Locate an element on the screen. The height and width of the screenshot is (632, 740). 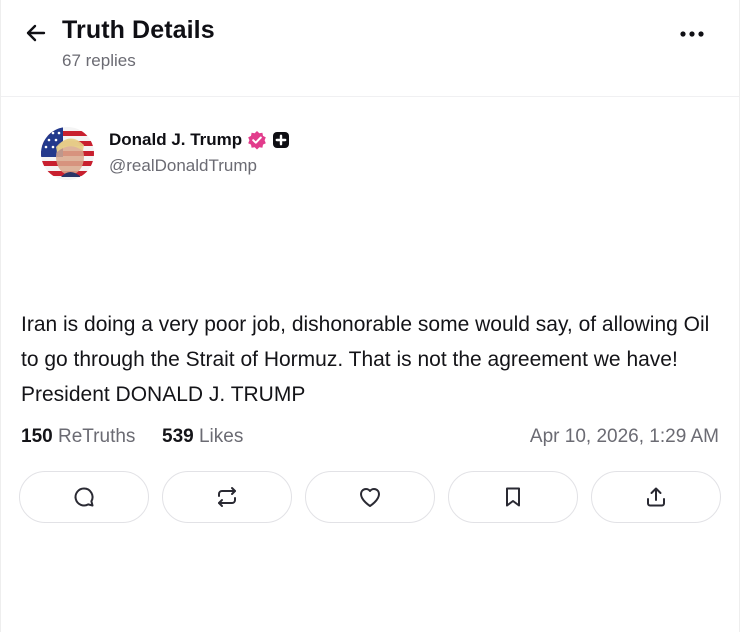
author-name-line: Donald J. Trump is located at coordinates (199, 140).